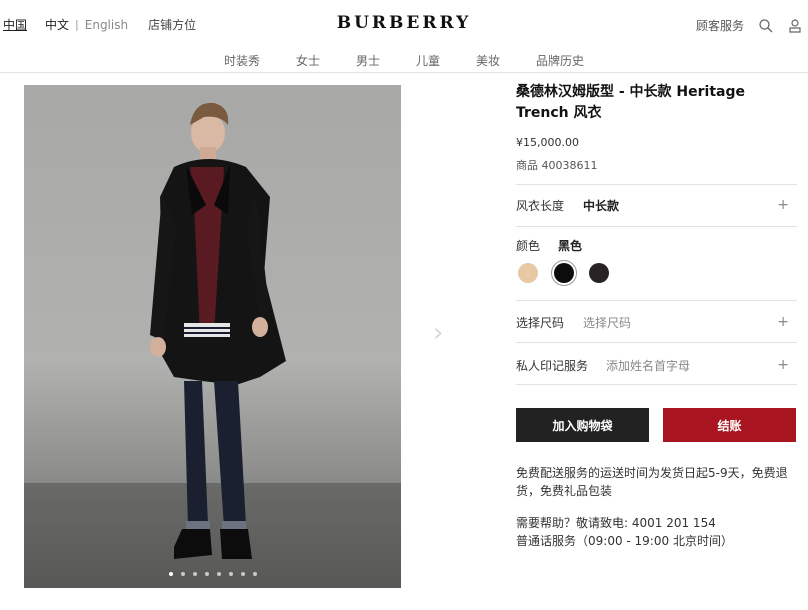 The image size is (808, 610). I want to click on color-value: 黑色, so click(570, 246).